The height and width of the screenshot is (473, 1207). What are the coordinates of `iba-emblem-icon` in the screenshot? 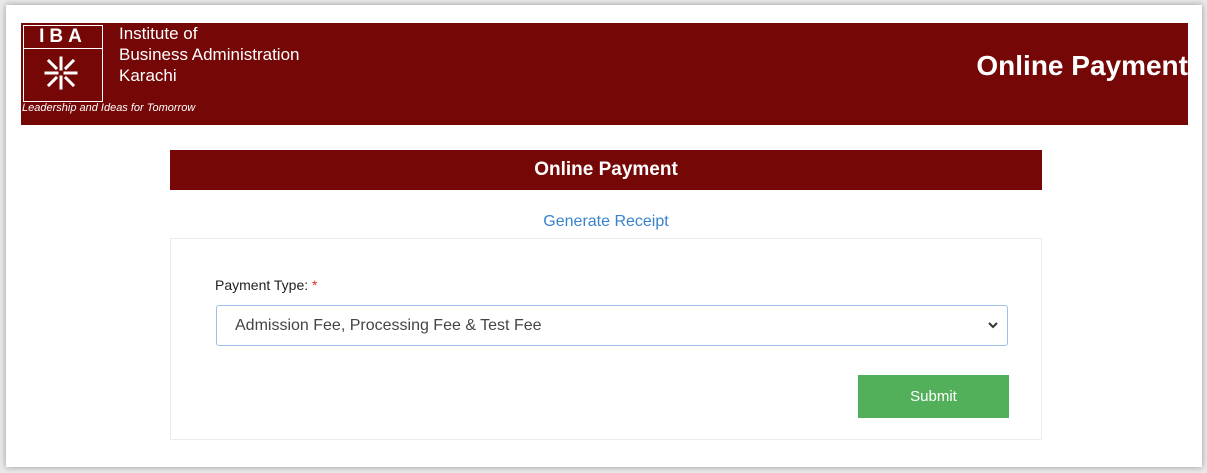 It's located at (61, 73).